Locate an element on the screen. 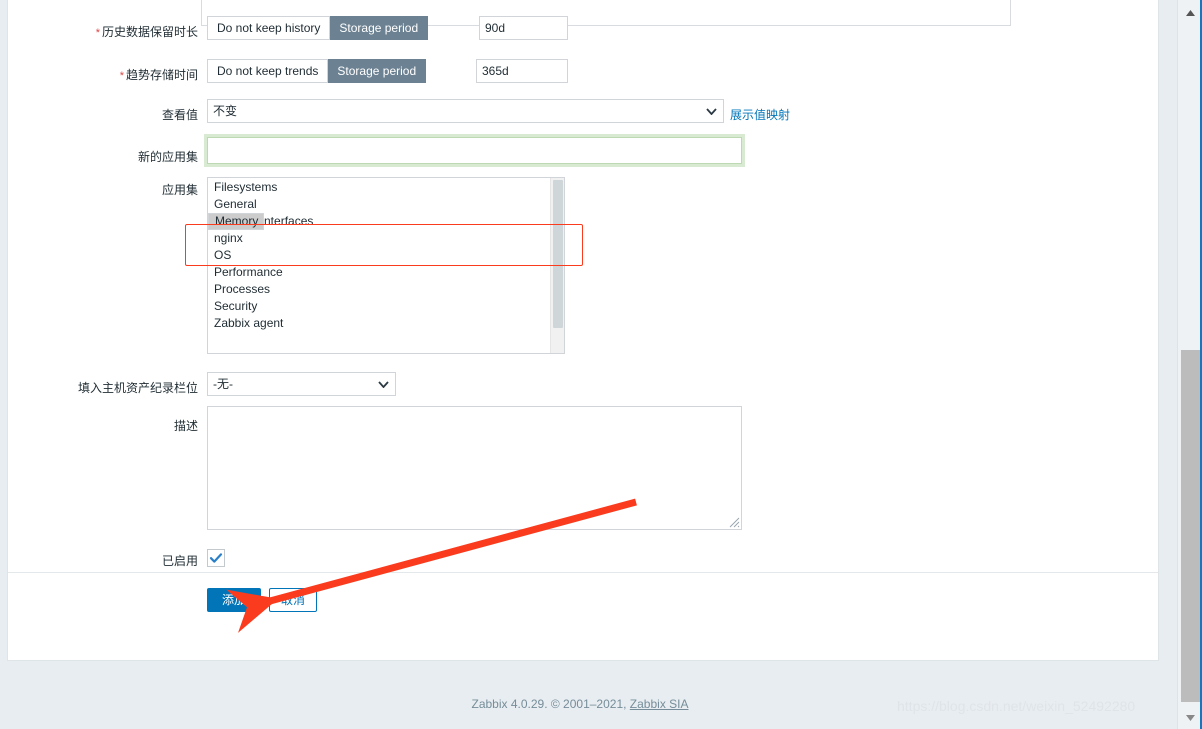 Image resolution: width=1202 pixels, height=729 pixels. page-footer: Zabbix 4.0.29. © 2001–2021, Zabbix SIA is located at coordinates (580, 704).